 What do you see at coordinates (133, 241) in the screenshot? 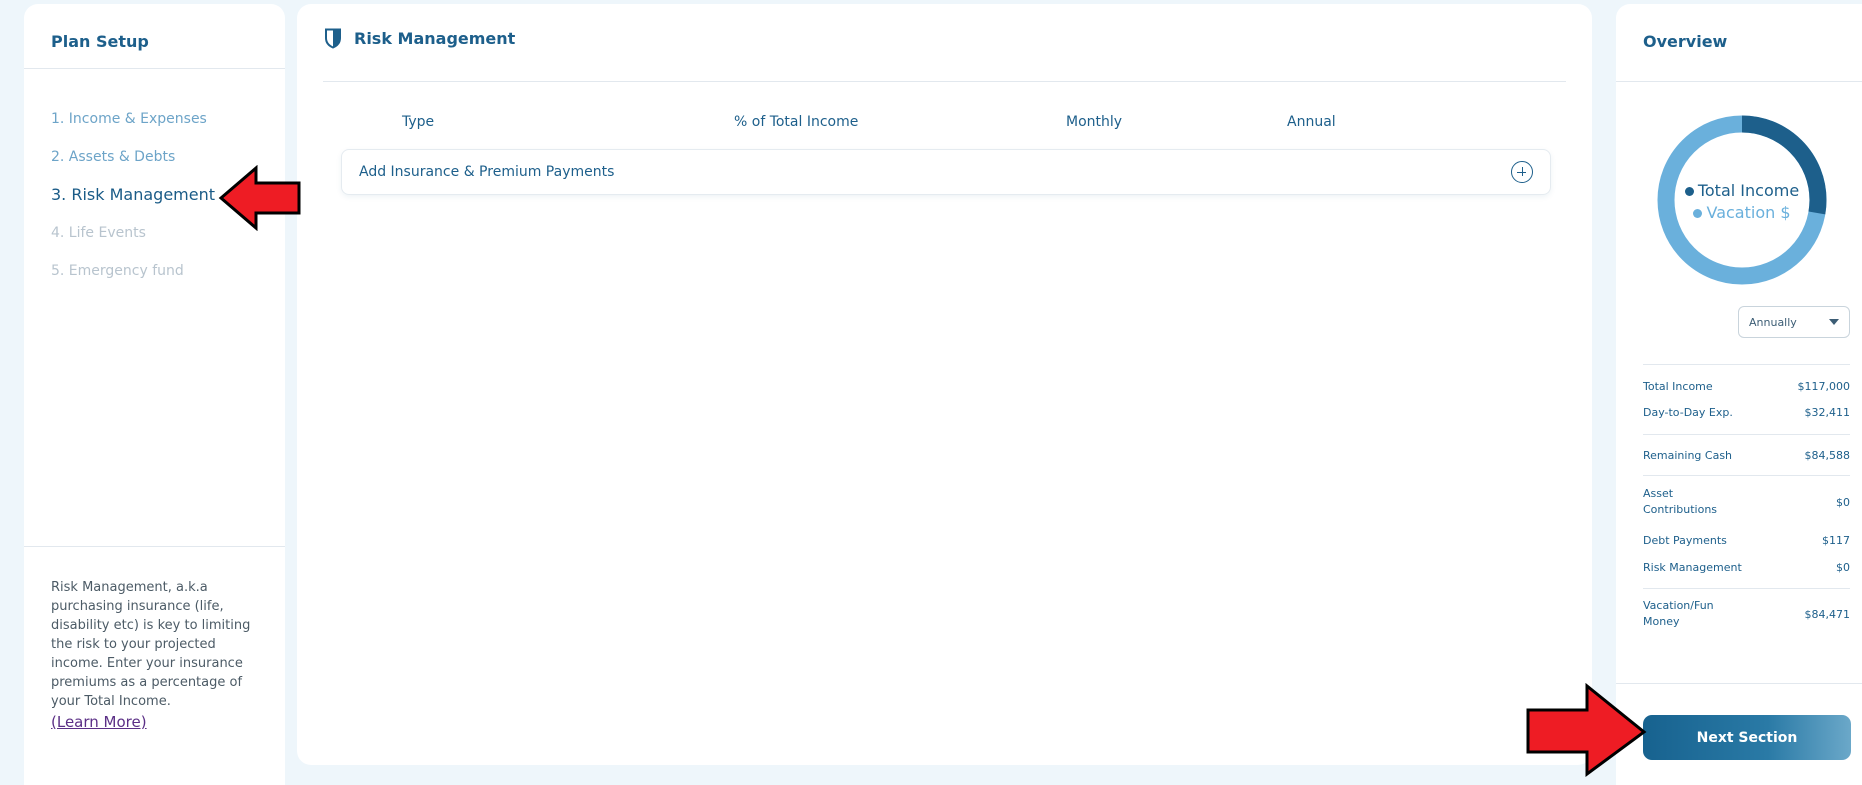
I see `step-life-events: 4. Life Events` at bounding box center [133, 241].